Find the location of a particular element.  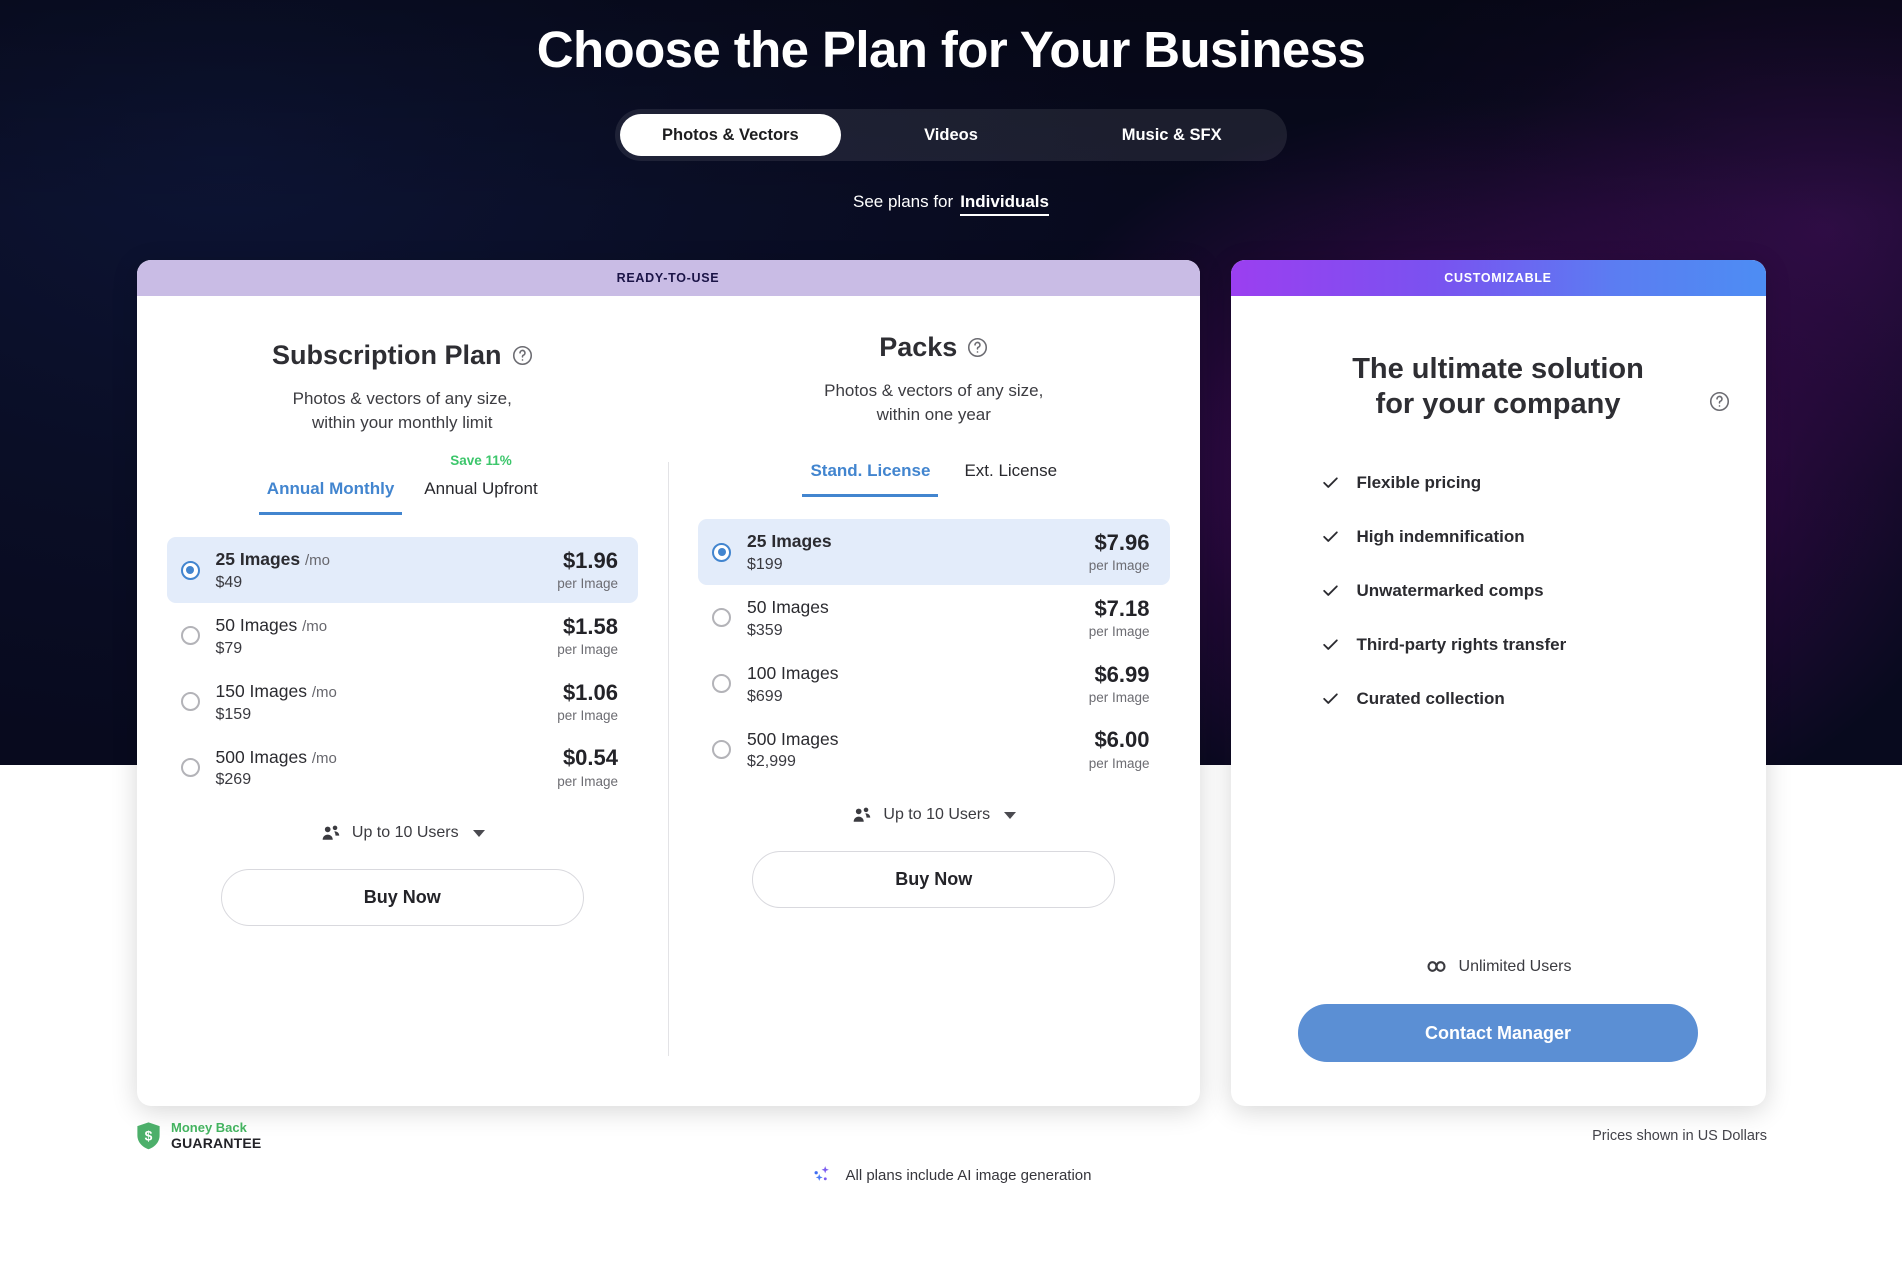

option-name: 25 Images is located at coordinates (258, 559).